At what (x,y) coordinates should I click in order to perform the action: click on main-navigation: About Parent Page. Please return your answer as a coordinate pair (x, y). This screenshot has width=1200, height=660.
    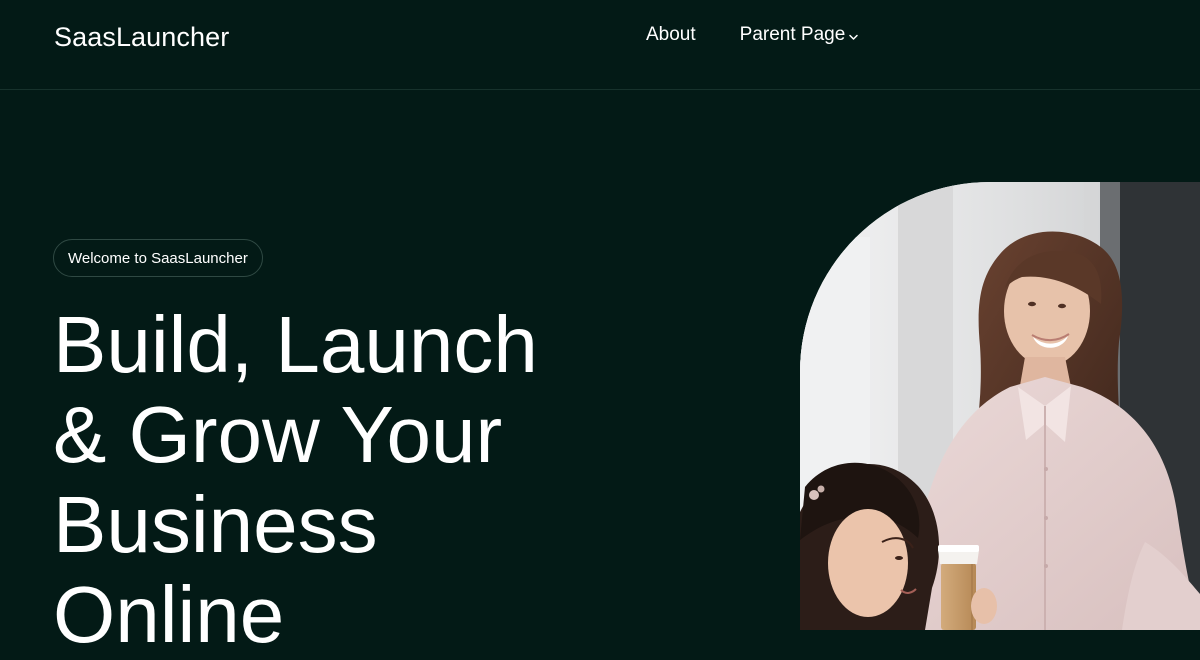
    Looking at the image, I should click on (752, 35).